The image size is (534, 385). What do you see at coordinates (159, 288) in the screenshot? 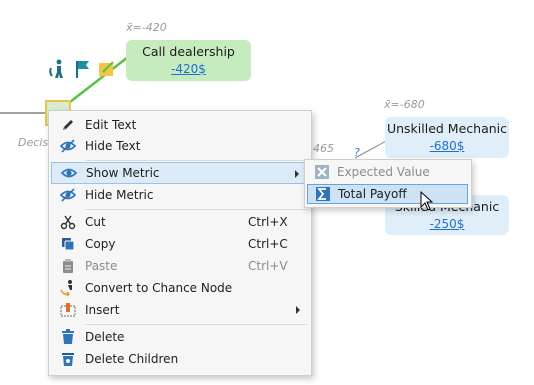
I see `menu-item-label: Convert to Chance Node` at bounding box center [159, 288].